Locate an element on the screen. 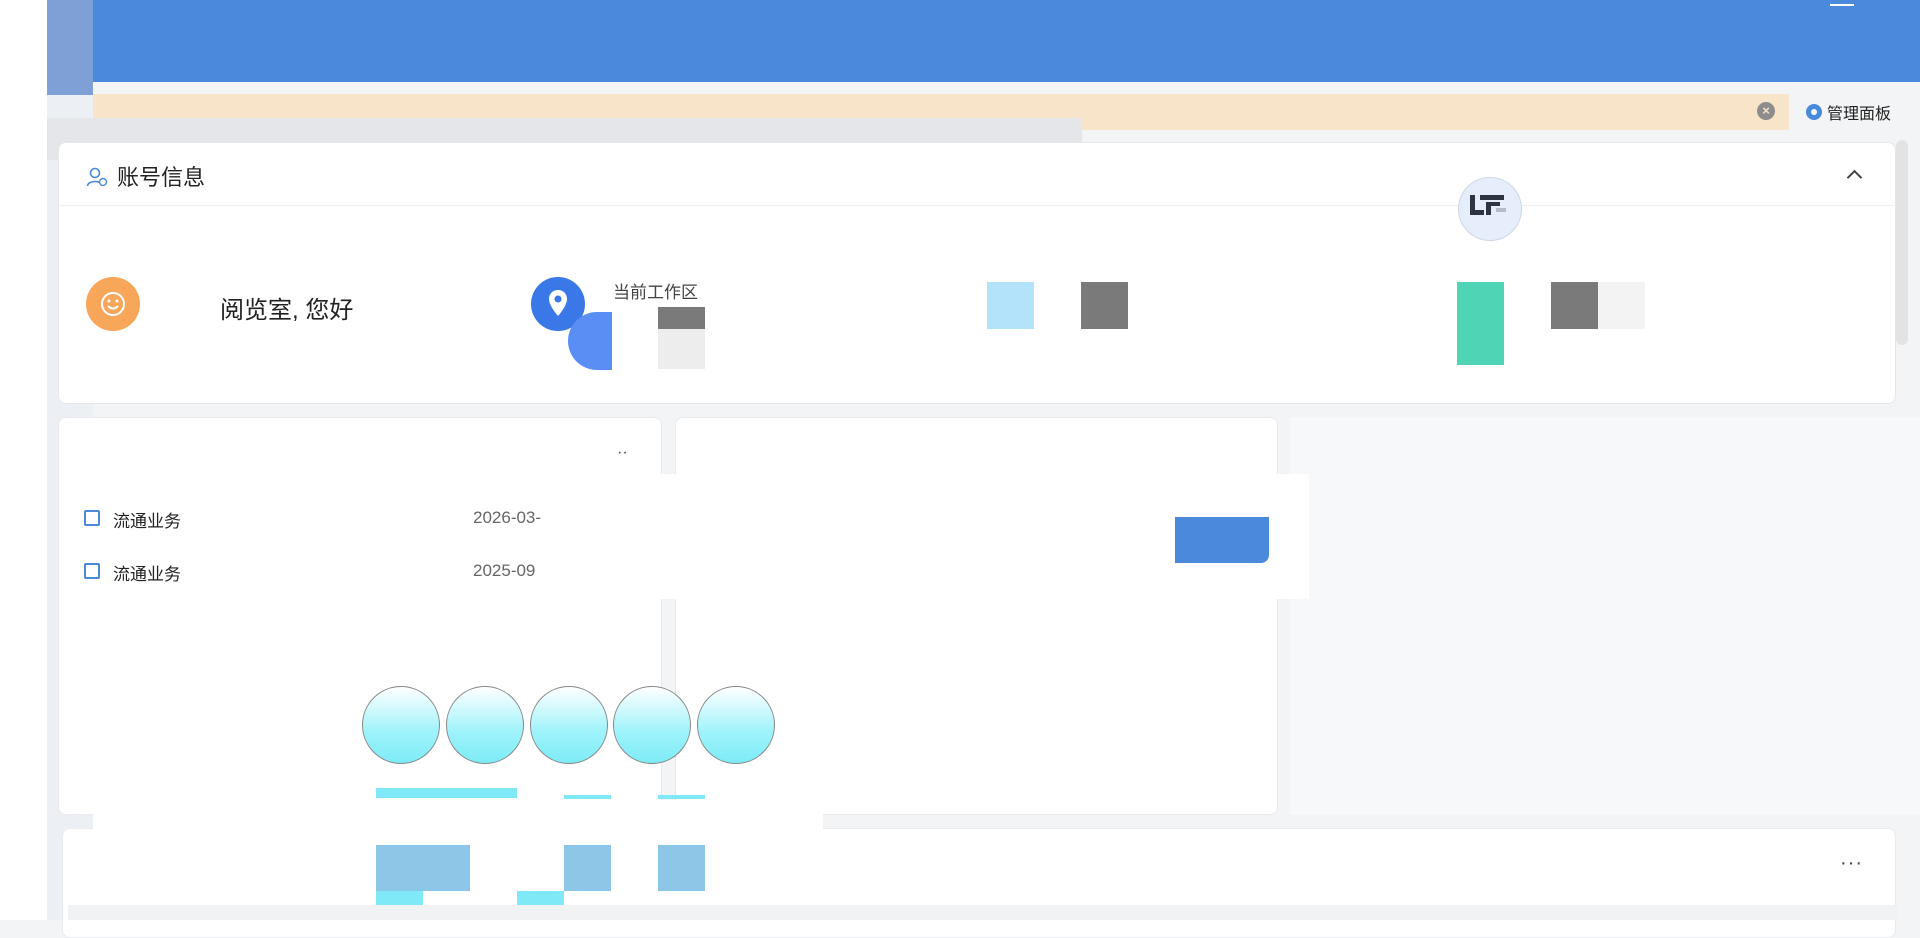  admin-panel-label: 管理面板 is located at coordinates (1859, 114).